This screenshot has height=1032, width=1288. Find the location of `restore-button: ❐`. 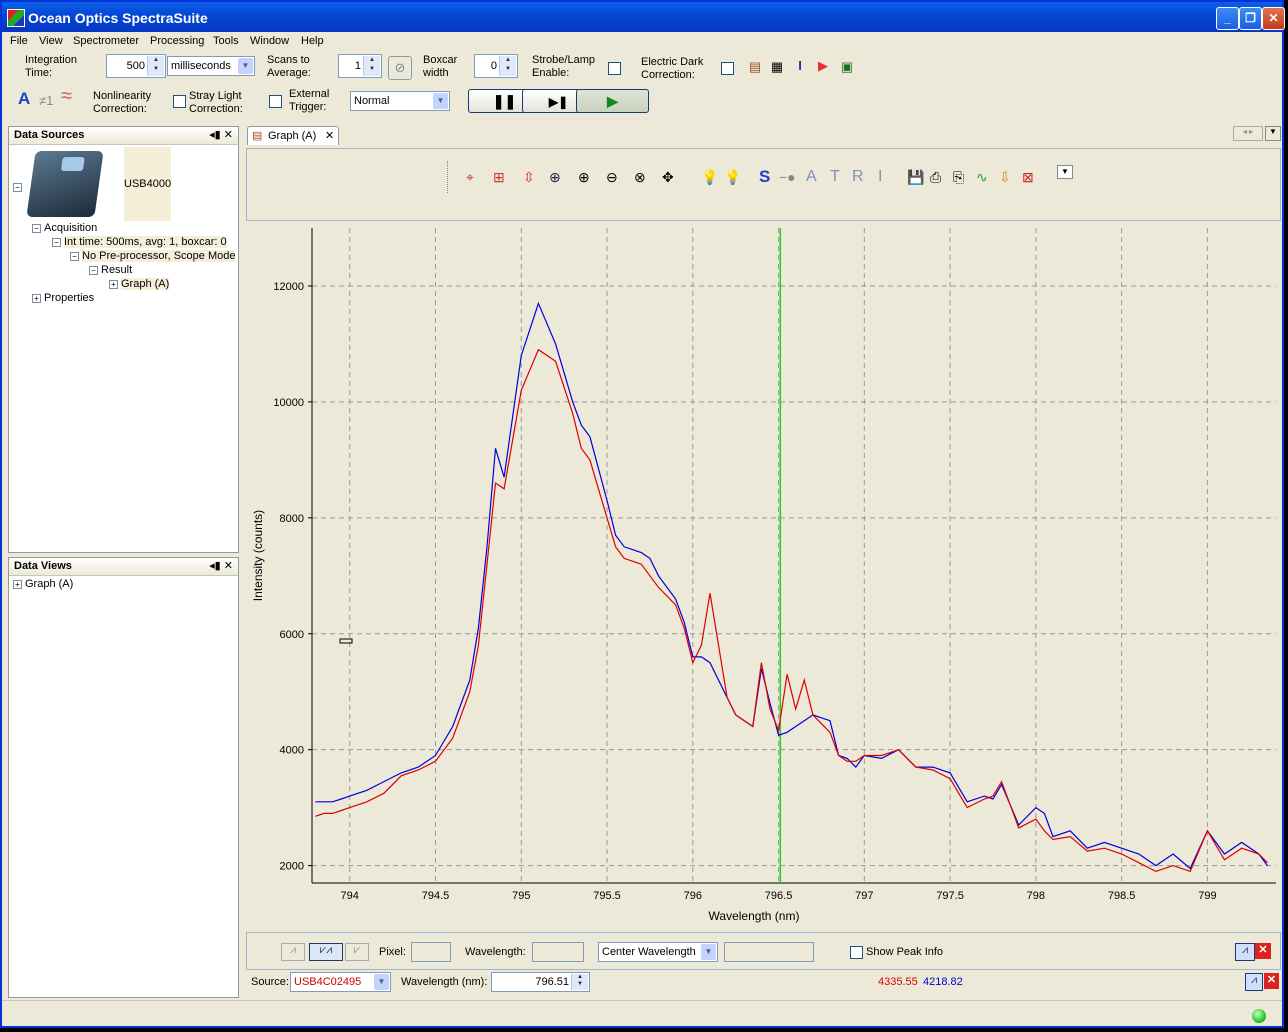

restore-button: ❐ is located at coordinates (1250, 18).